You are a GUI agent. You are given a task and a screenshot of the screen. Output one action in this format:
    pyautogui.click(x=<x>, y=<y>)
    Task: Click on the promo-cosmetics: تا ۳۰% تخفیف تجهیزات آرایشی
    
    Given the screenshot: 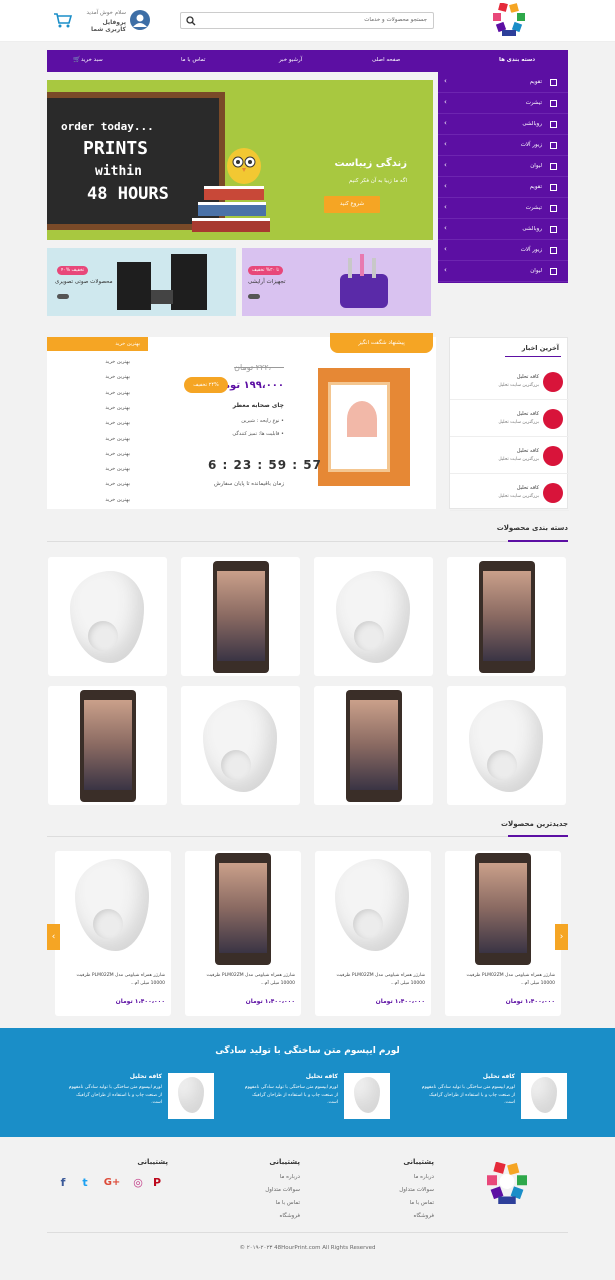 What is the action you would take?
    pyautogui.click(x=336, y=282)
    